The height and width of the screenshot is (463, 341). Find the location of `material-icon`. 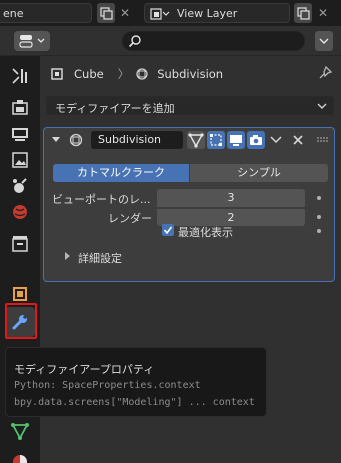

material-icon is located at coordinates (20, 459).